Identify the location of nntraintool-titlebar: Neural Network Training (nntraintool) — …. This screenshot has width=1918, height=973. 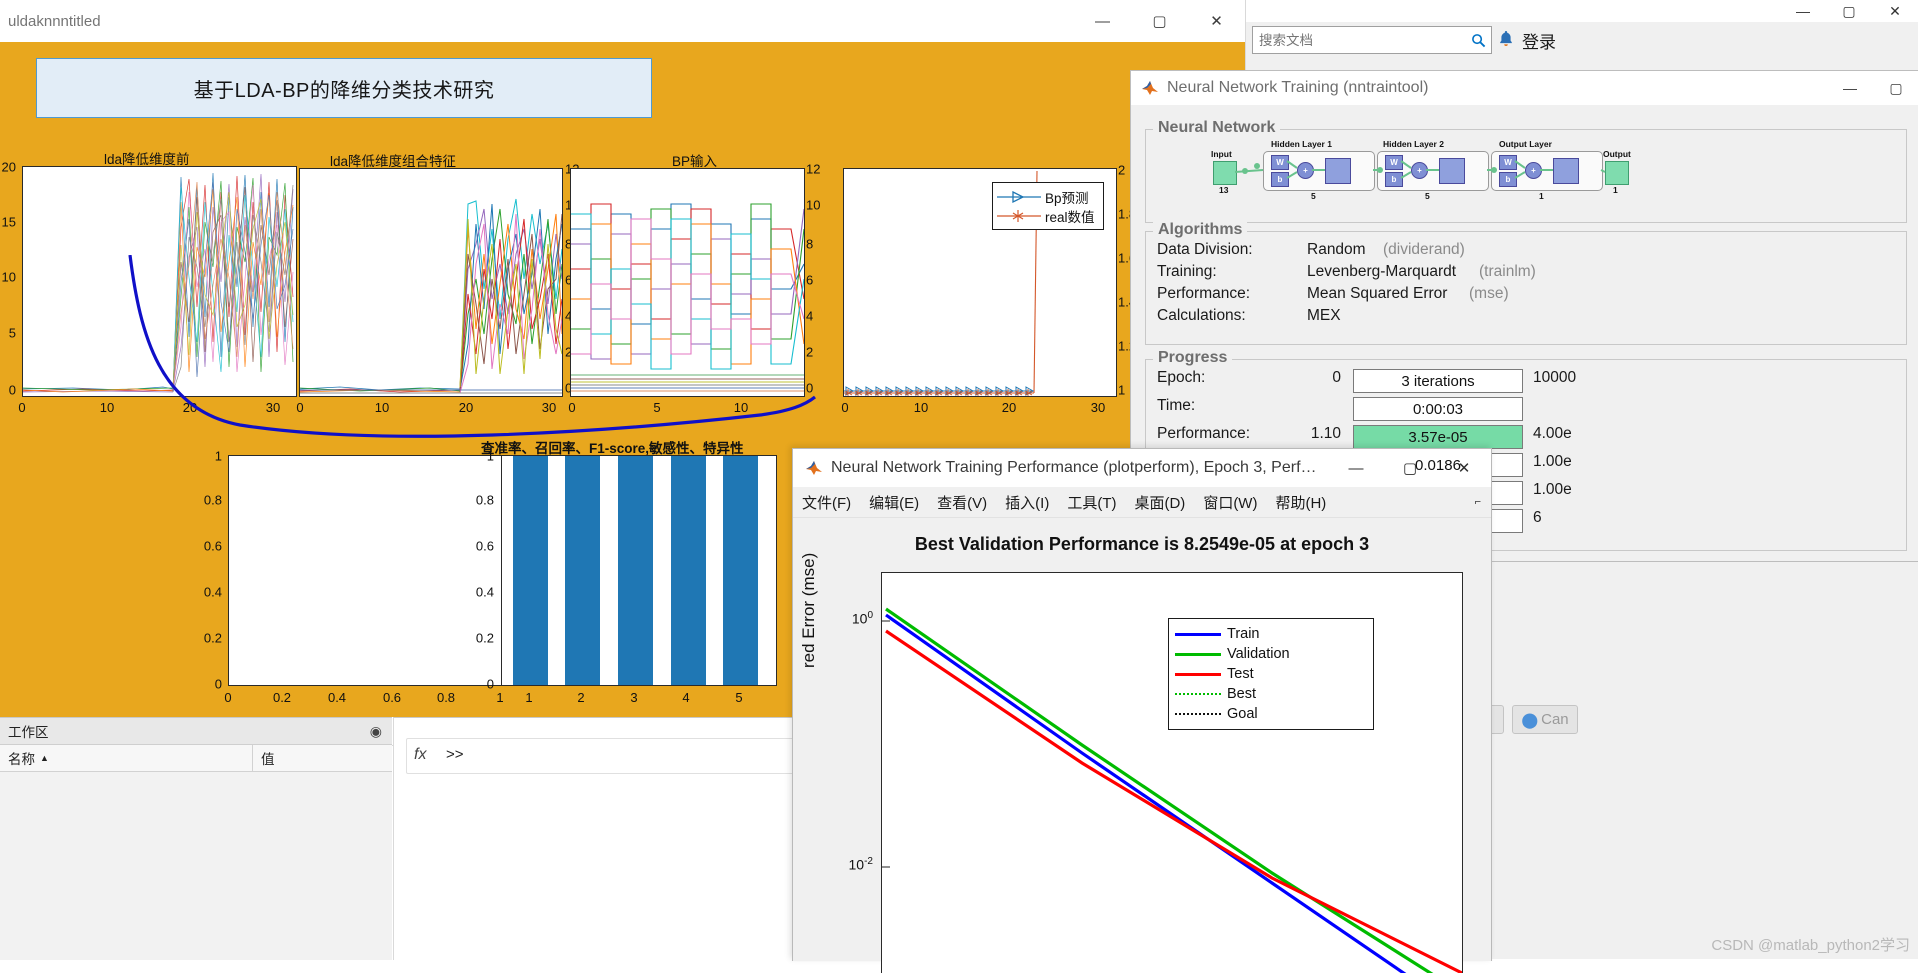
(1524, 88).